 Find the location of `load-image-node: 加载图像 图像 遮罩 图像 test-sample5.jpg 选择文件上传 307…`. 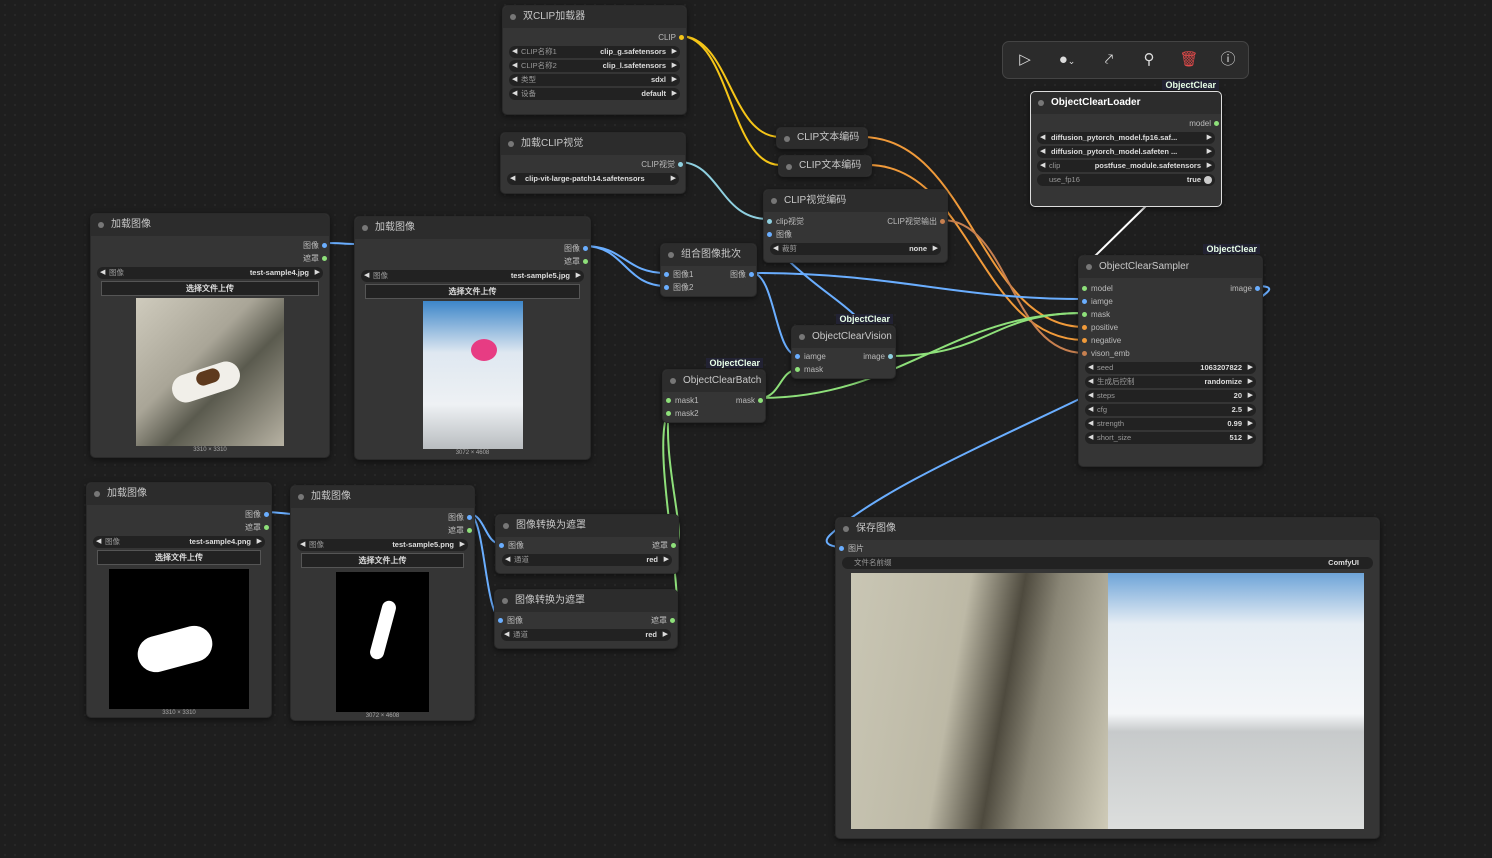

load-image-node: 加载图像 图像 遮罩 图像 test-sample5.jpg 选择文件上传 307… is located at coordinates (472, 338).